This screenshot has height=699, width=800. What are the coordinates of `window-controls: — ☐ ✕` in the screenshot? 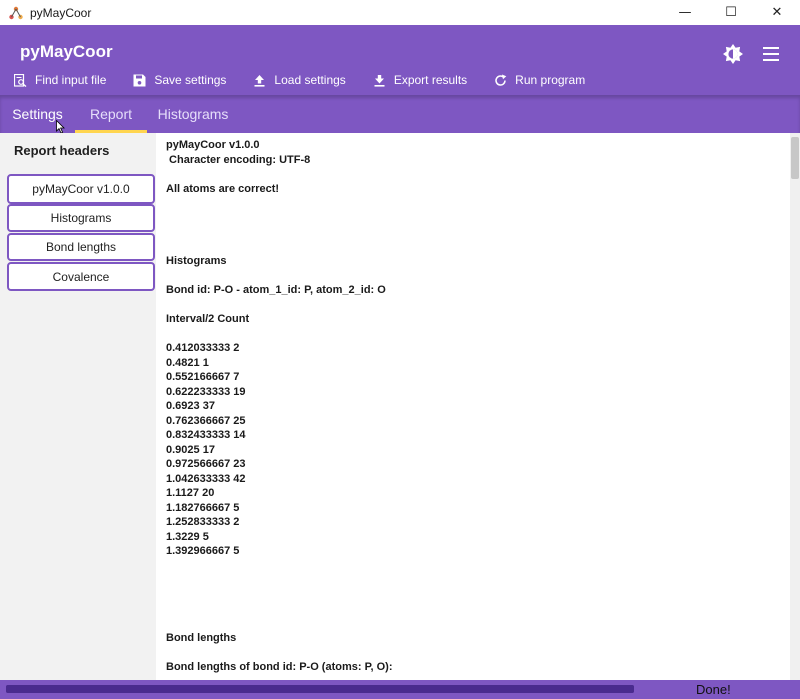 It's located at (731, 12).